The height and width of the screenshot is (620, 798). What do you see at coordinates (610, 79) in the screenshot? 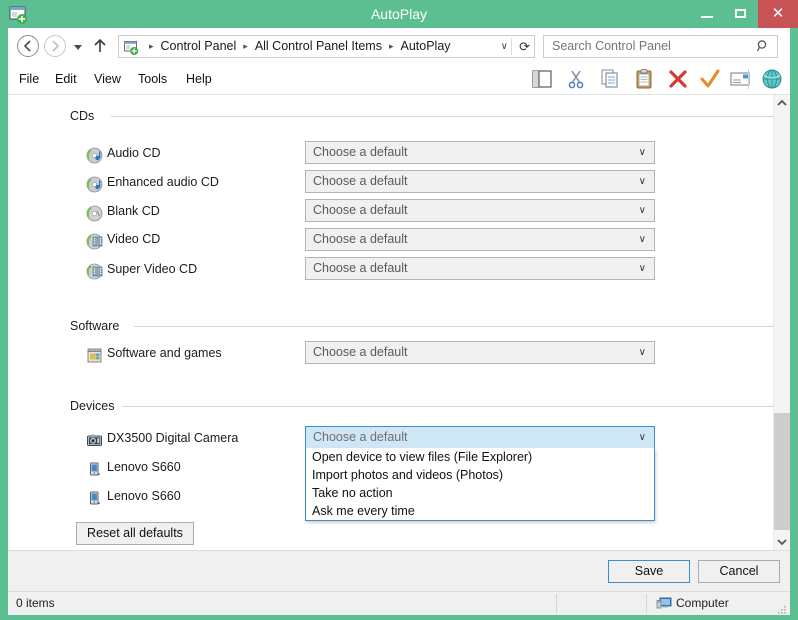
I see `copy-icon` at bounding box center [610, 79].